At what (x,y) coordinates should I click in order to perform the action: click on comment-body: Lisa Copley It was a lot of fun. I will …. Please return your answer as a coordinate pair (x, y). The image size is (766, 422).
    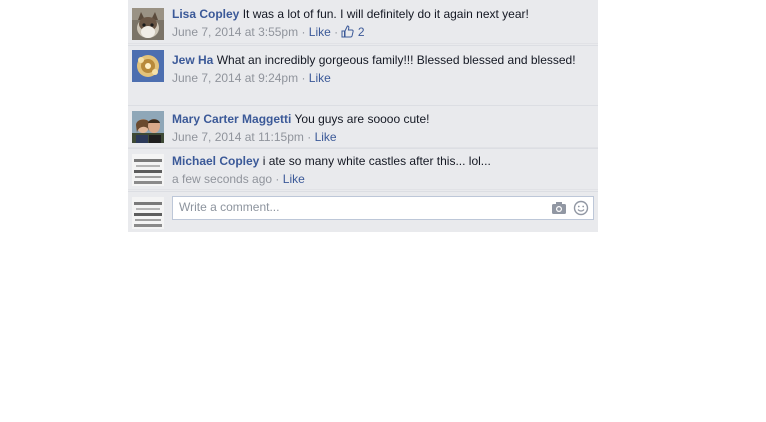
    Looking at the image, I should click on (381, 14).